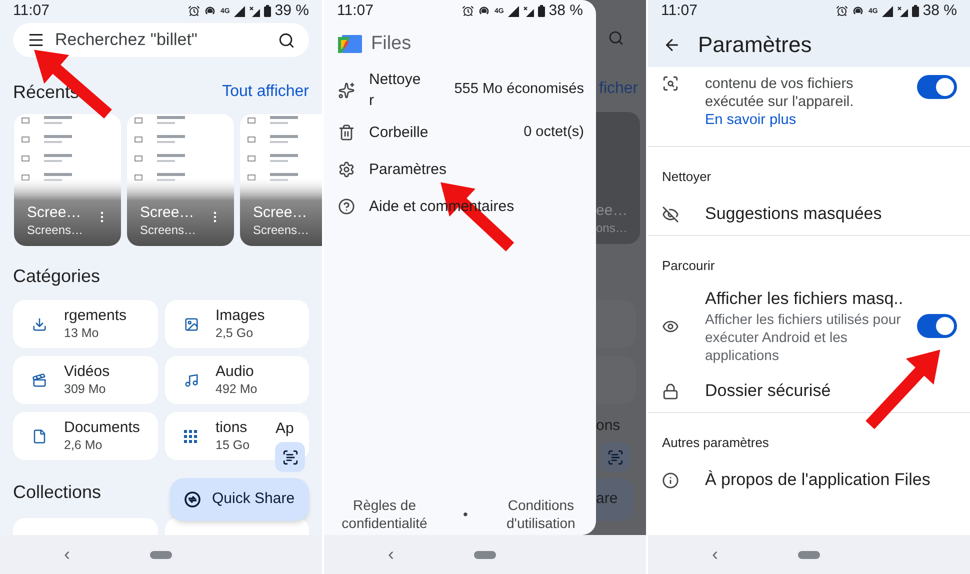 The image size is (970, 574). What do you see at coordinates (350, 44) in the screenshot?
I see `files-logo-icon` at bounding box center [350, 44].